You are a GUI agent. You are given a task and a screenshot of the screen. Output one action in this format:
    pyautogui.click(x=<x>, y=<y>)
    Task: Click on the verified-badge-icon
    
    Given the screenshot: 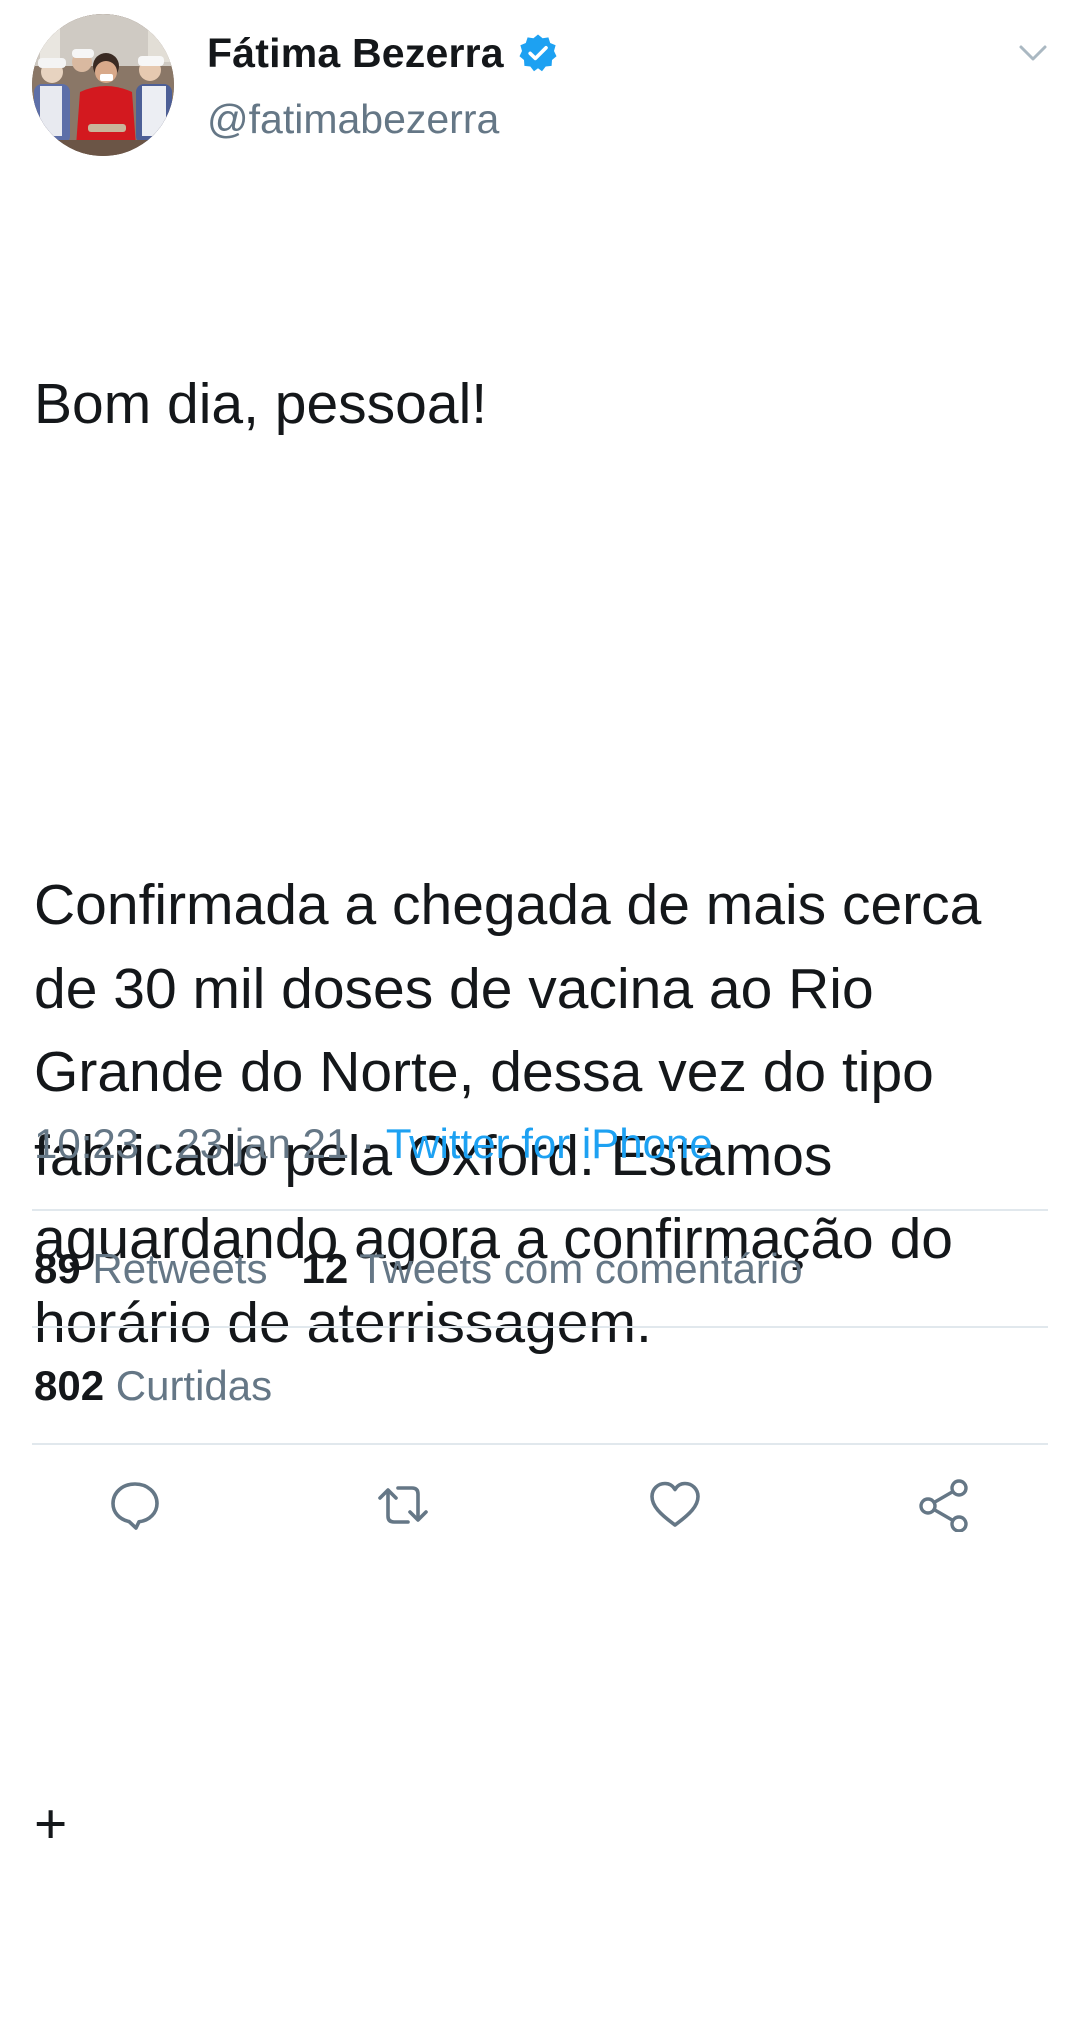 What is the action you would take?
    pyautogui.click(x=538, y=53)
    